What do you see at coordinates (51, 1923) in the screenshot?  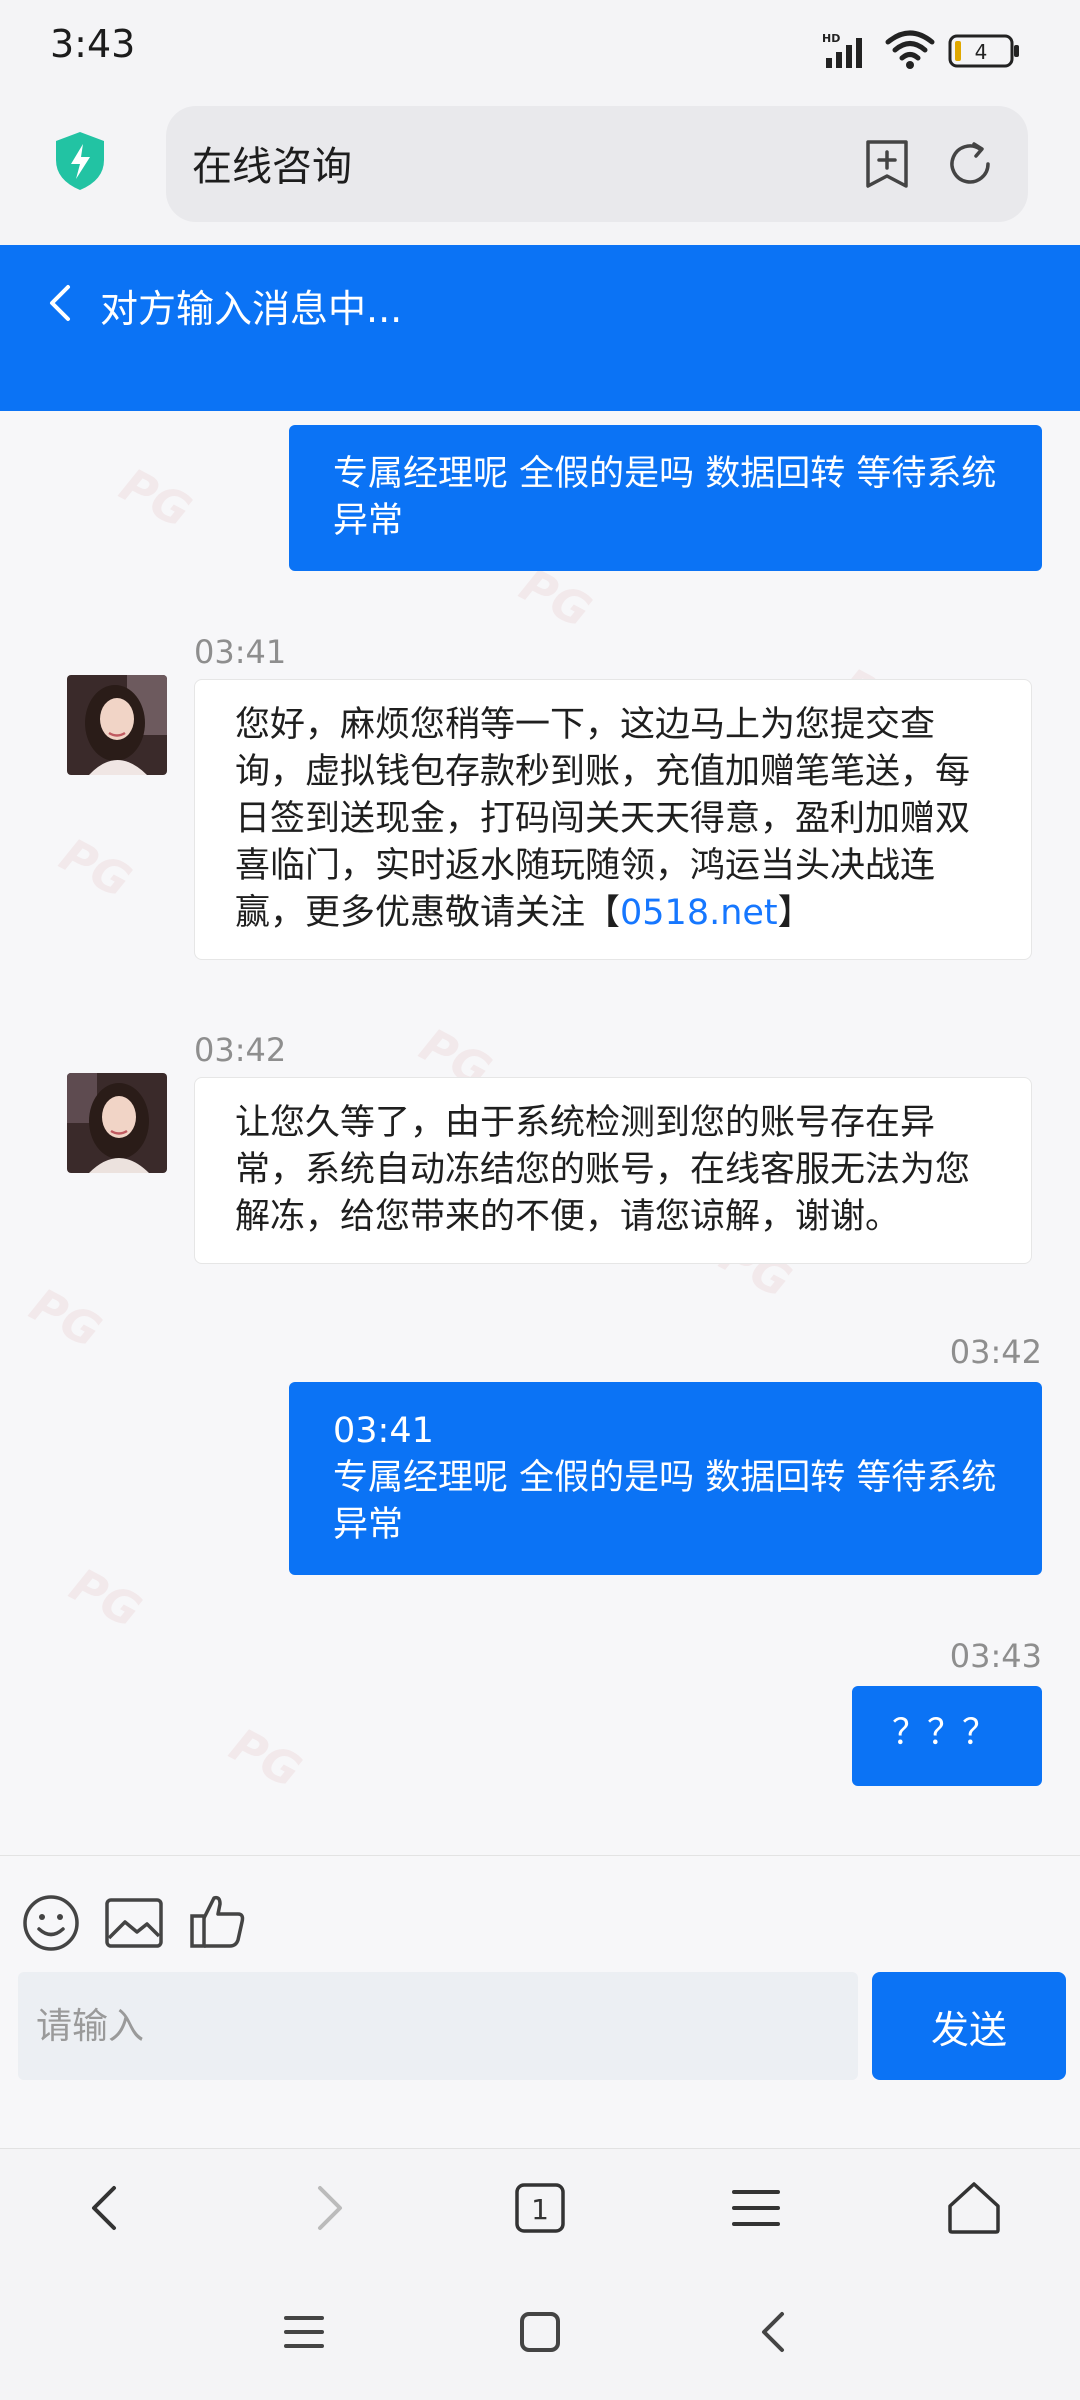 I see `emoji-icon` at bounding box center [51, 1923].